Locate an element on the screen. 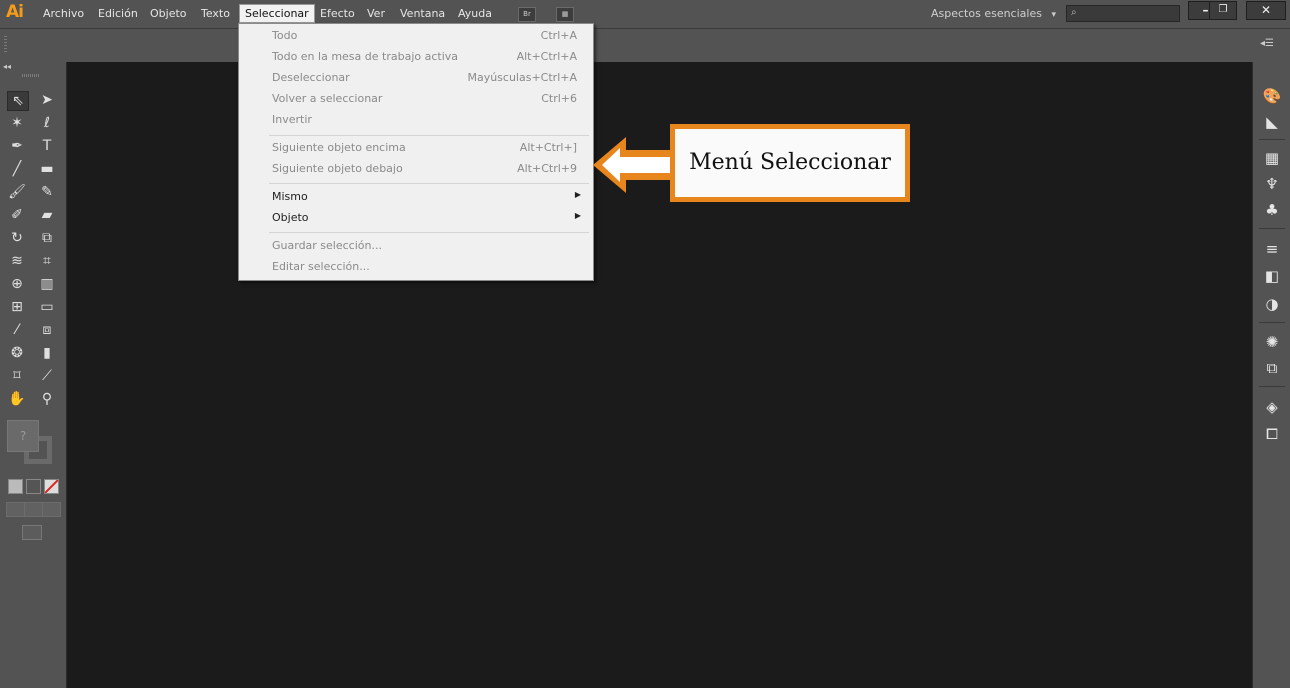 The height and width of the screenshot is (688, 1290). restore-button: ❐ is located at coordinates (1223, 10).